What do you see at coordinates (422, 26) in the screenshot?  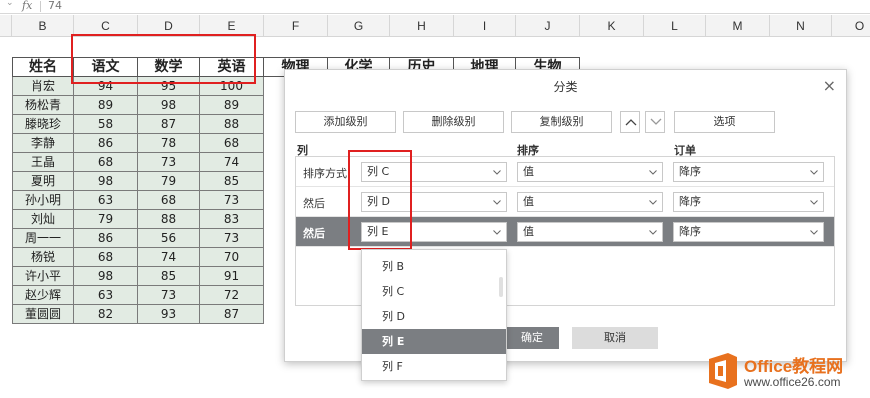 I see `column-header-h: H` at bounding box center [422, 26].